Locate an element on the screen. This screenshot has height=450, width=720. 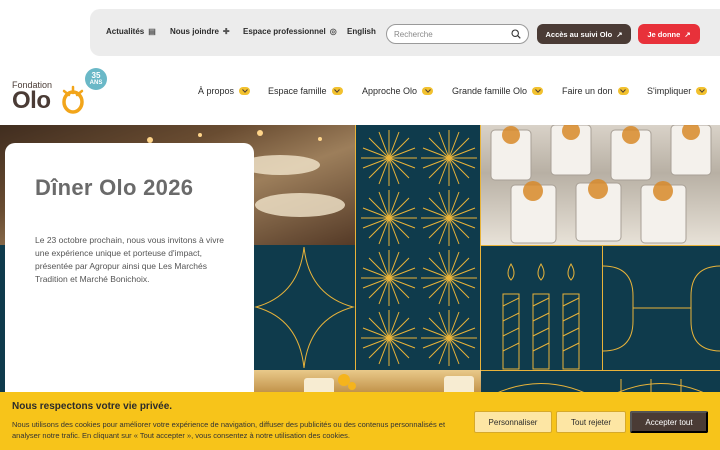
search-input is located at coordinates (452, 34).